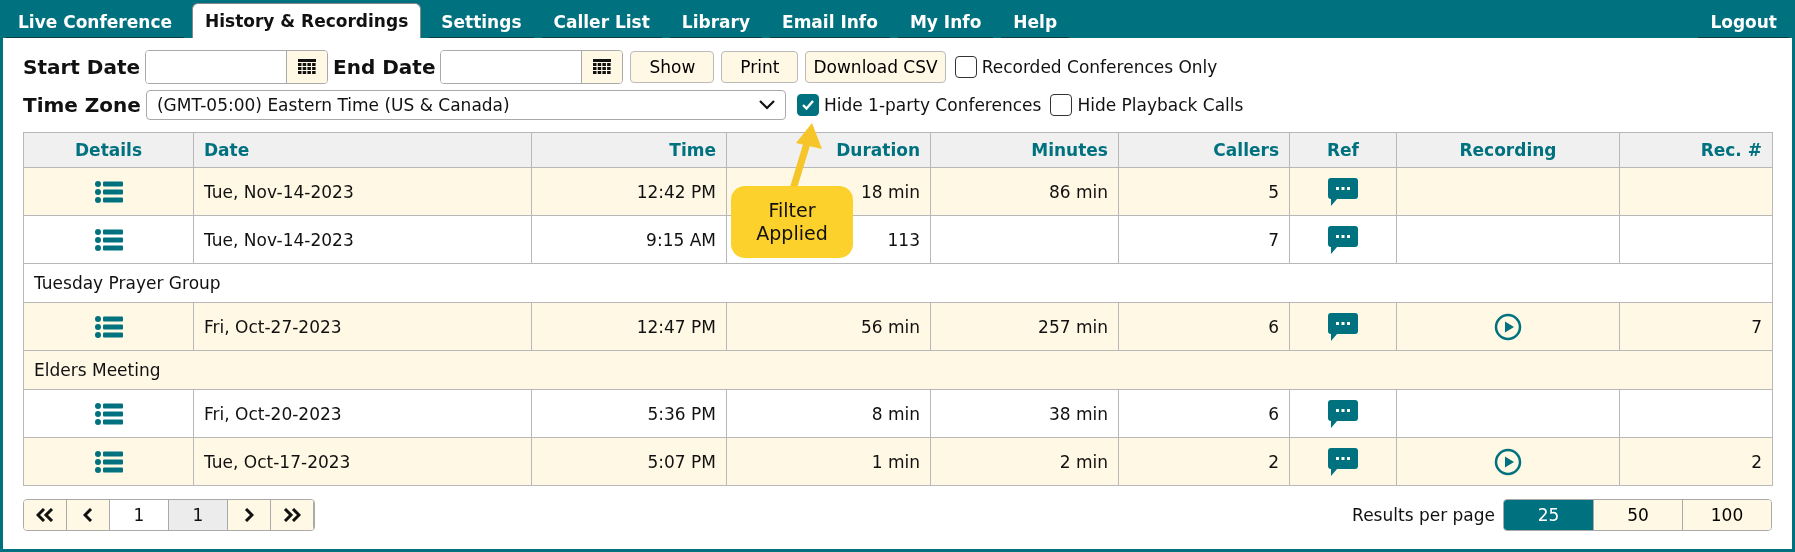 The width and height of the screenshot is (1795, 552). What do you see at coordinates (198, 515) in the screenshot?
I see `page-total: 1` at bounding box center [198, 515].